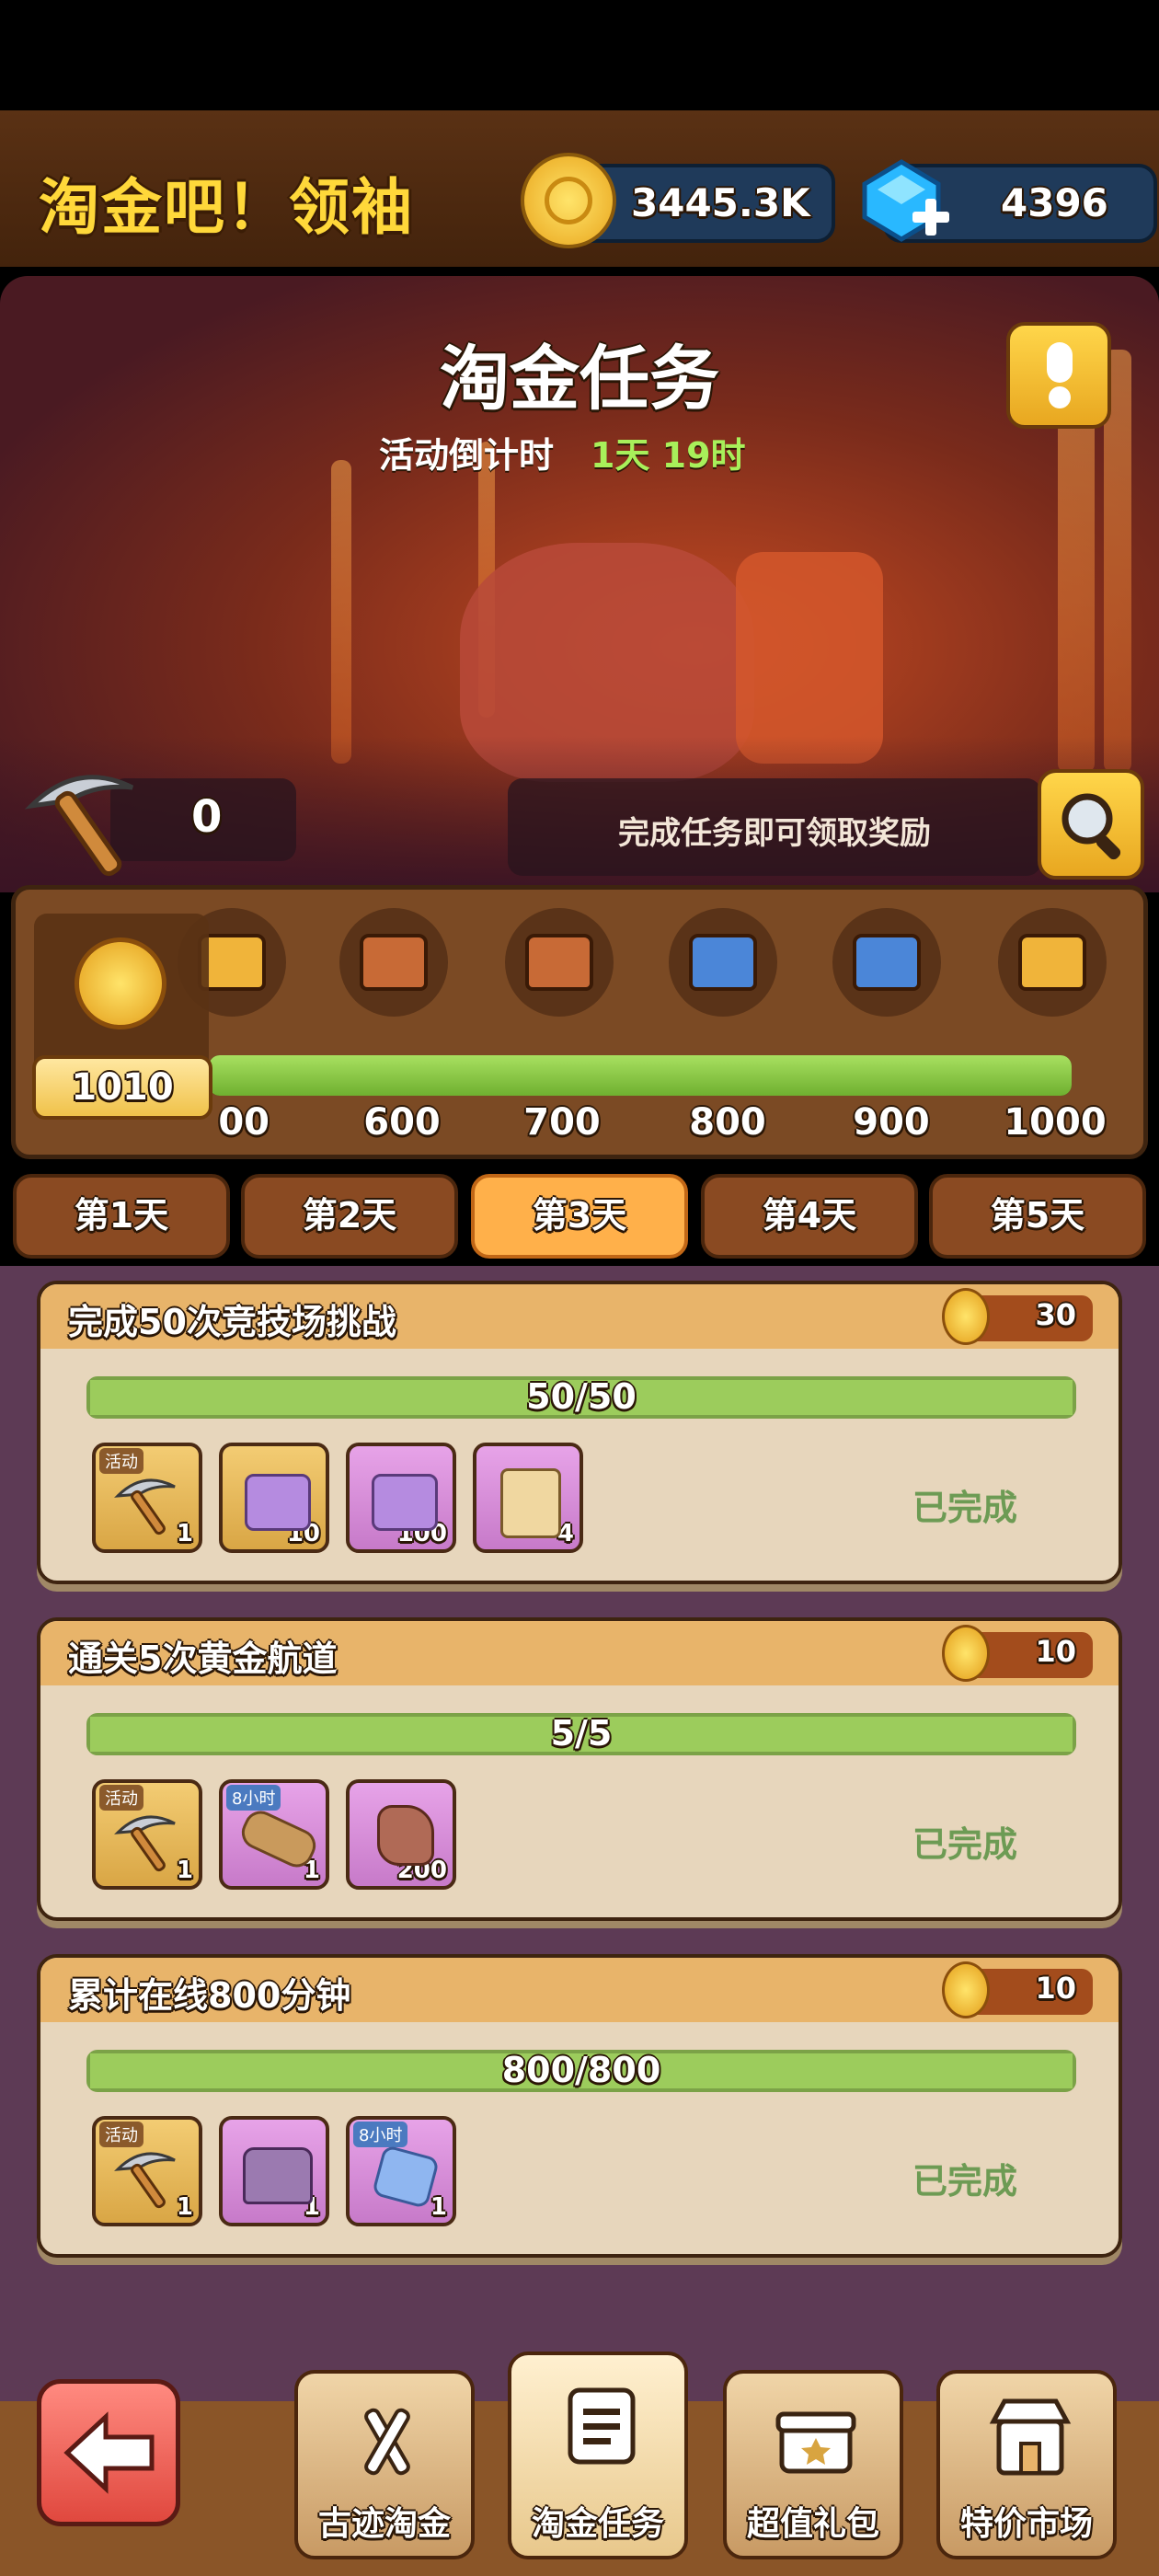  I want to click on hint-bar: 完成任务即可领取奖励, so click(774, 827).